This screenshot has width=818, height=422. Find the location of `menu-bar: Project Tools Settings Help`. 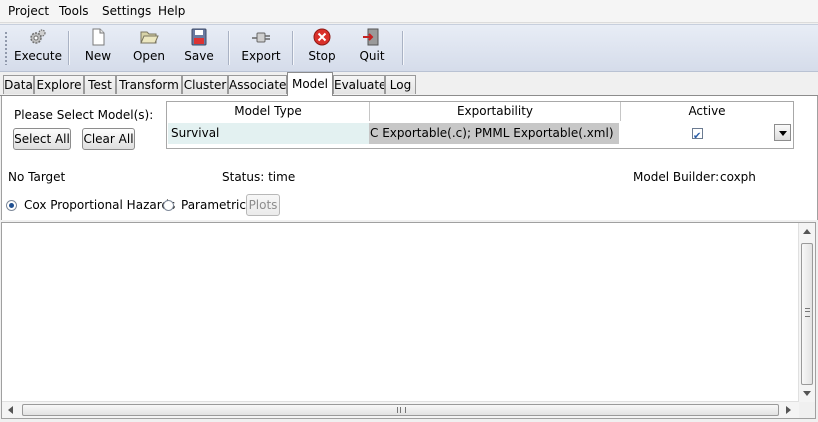

menu-bar: Project Tools Settings Help is located at coordinates (409, 11).